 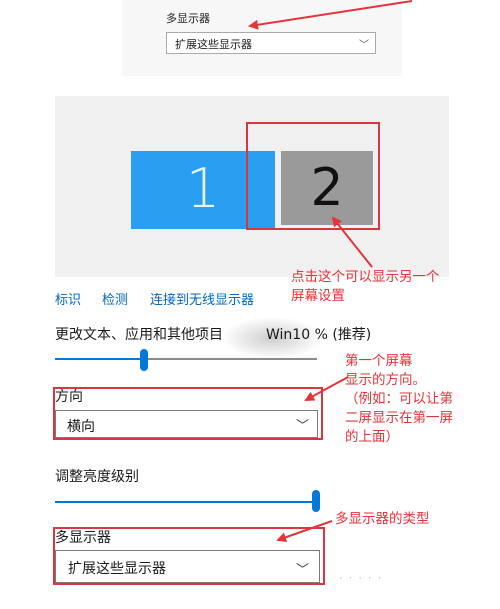 What do you see at coordinates (399, 399) in the screenshot?
I see `annotation-orientation: 第一个屏幕 显示的方向。 （例如：可以让第 二屏显示在第一屏 的上面）` at bounding box center [399, 399].